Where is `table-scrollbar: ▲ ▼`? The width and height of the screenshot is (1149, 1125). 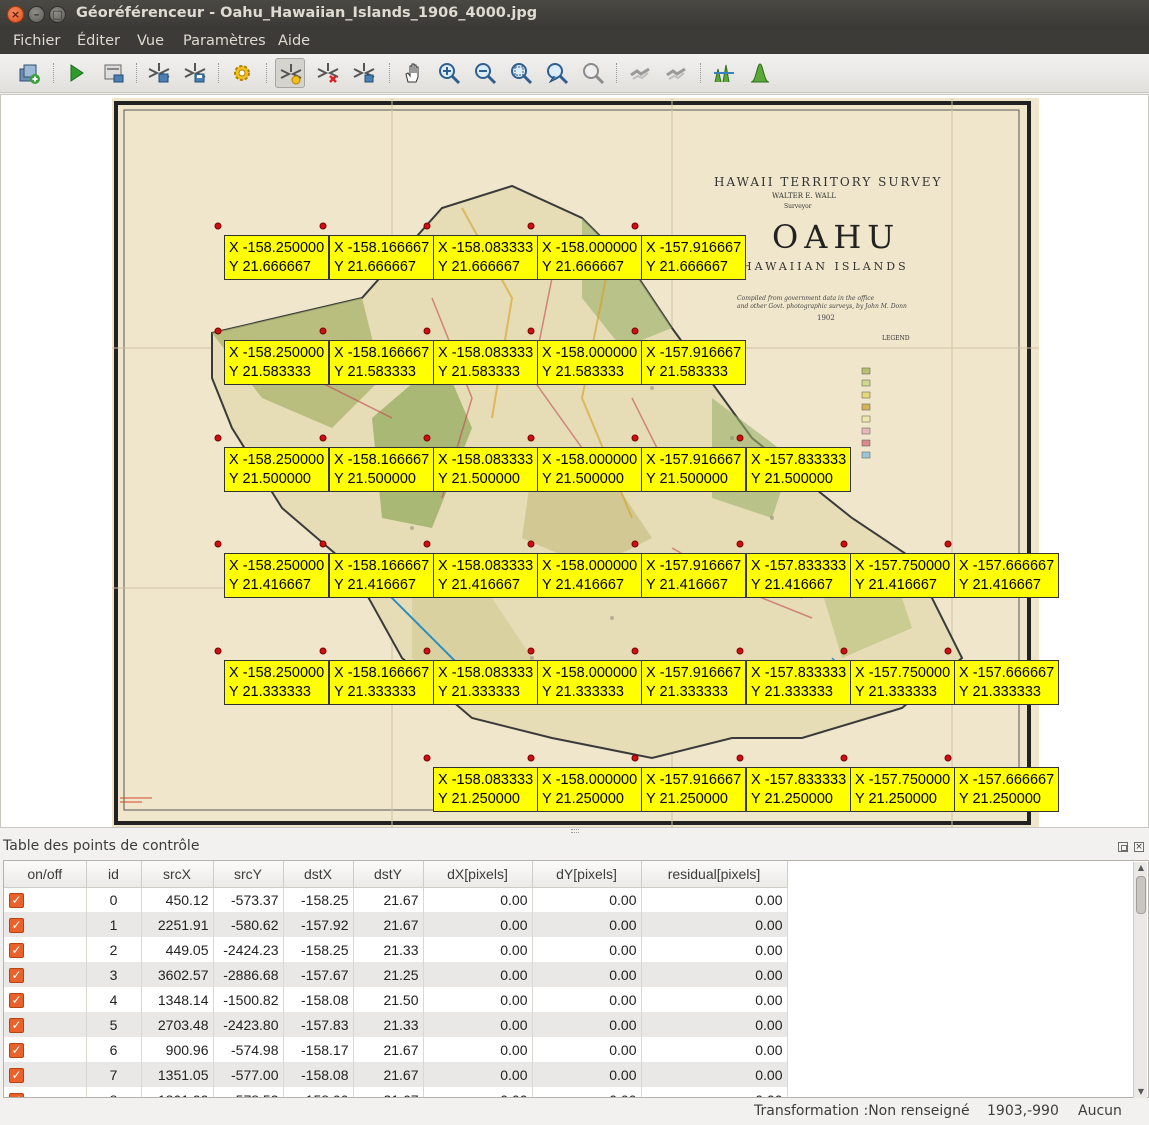
table-scrollbar: ▲ ▼ is located at coordinates (1140, 980).